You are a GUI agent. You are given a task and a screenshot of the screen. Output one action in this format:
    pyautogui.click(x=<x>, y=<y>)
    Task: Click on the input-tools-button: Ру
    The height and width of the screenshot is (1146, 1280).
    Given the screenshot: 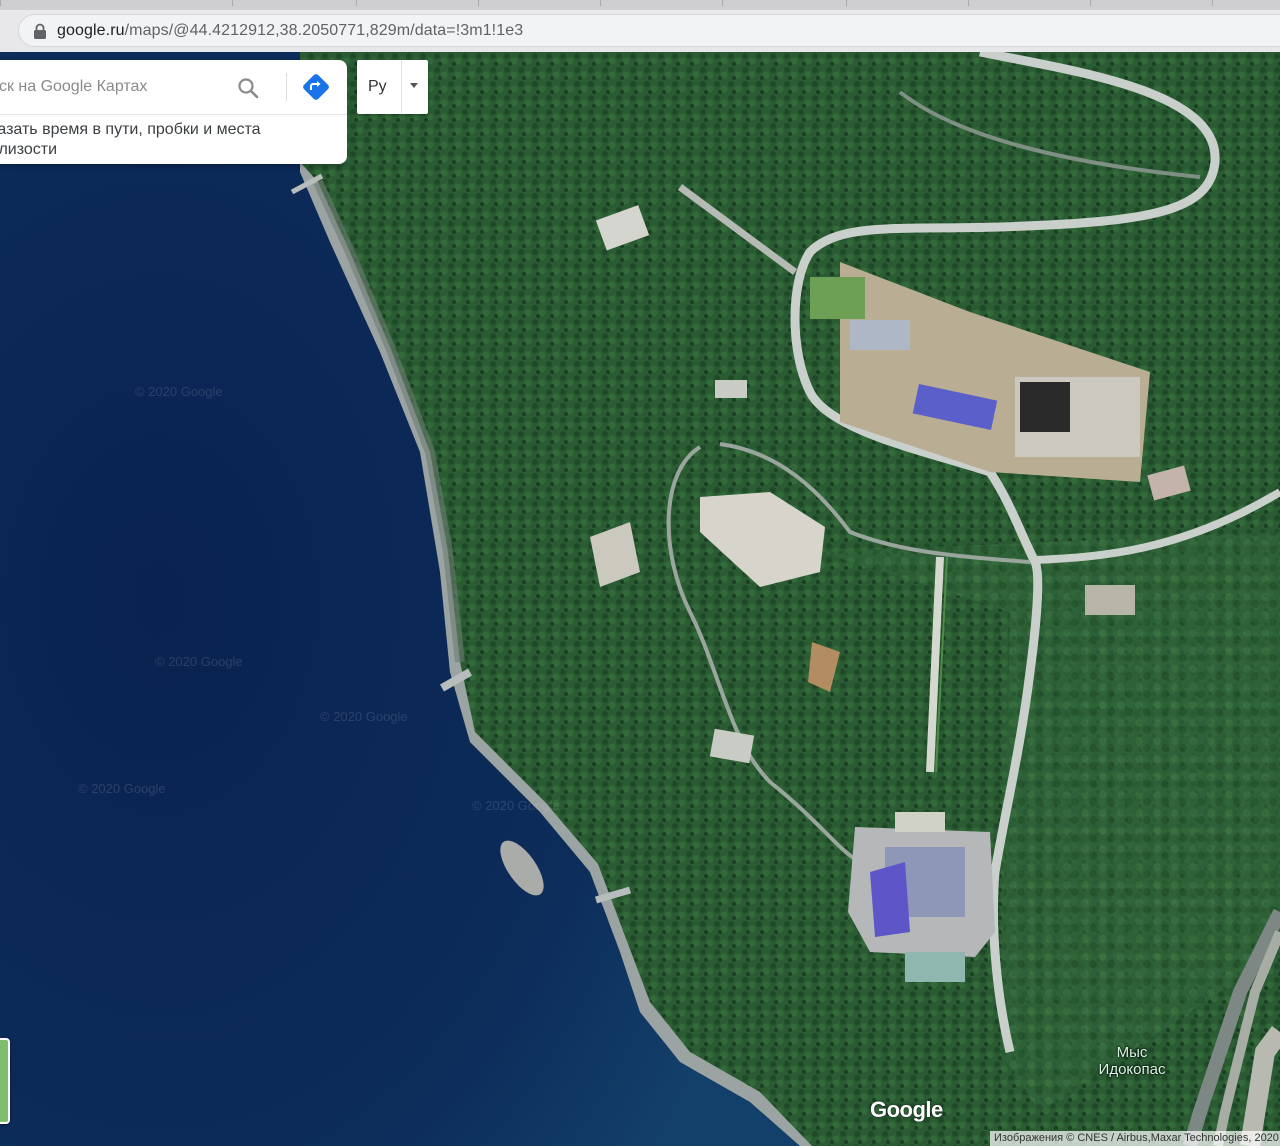 What is the action you would take?
    pyautogui.click(x=392, y=87)
    